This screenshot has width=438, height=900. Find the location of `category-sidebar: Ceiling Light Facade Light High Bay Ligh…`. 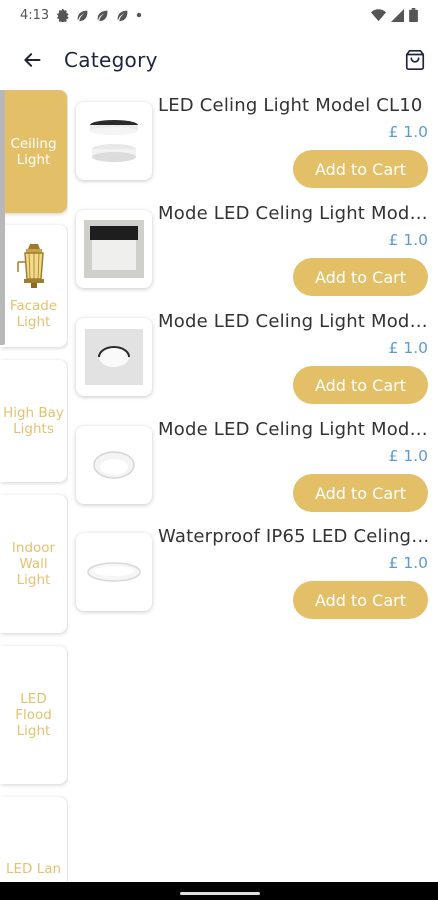

category-sidebar: Ceiling Light Facade Light High Bay Ligh… is located at coordinates (34, 486).